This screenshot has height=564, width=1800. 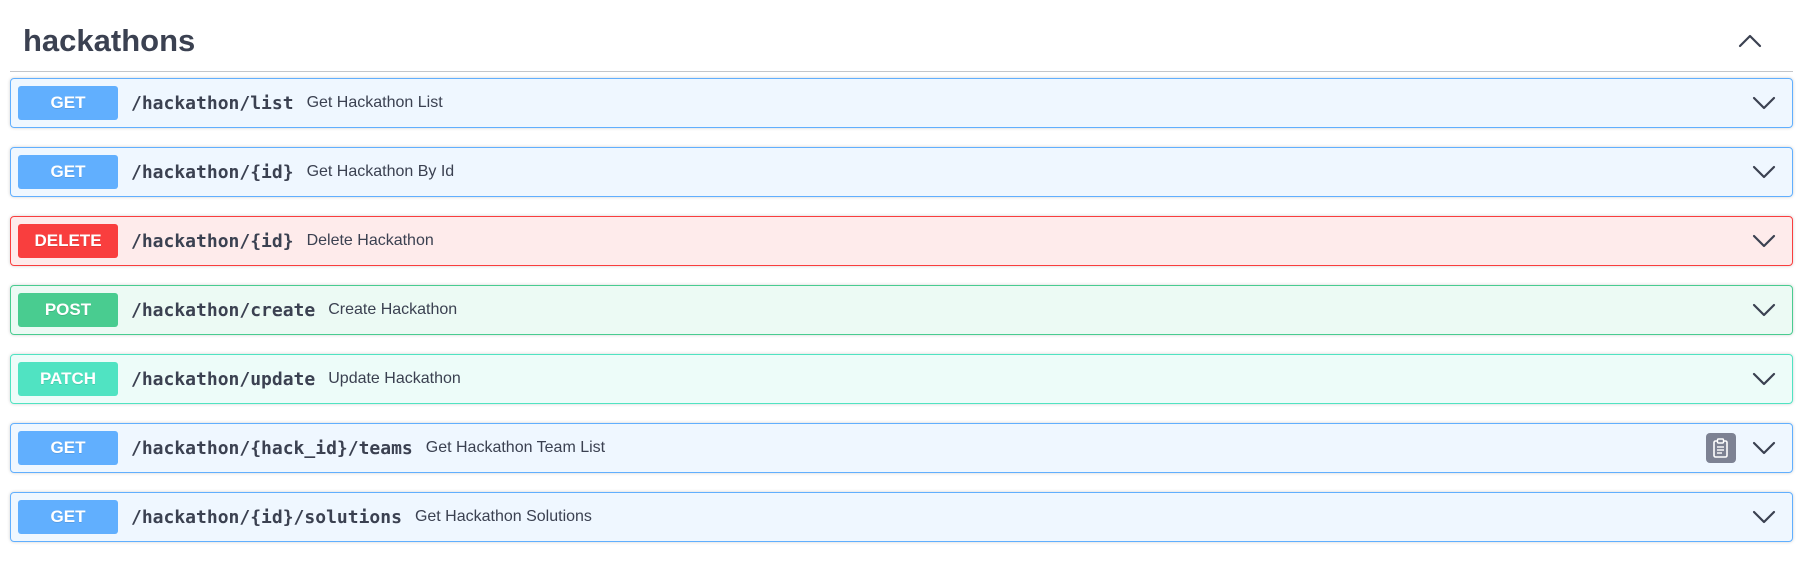 What do you see at coordinates (374, 102) in the screenshot?
I see `operation-summary: Get Hackathon List` at bounding box center [374, 102].